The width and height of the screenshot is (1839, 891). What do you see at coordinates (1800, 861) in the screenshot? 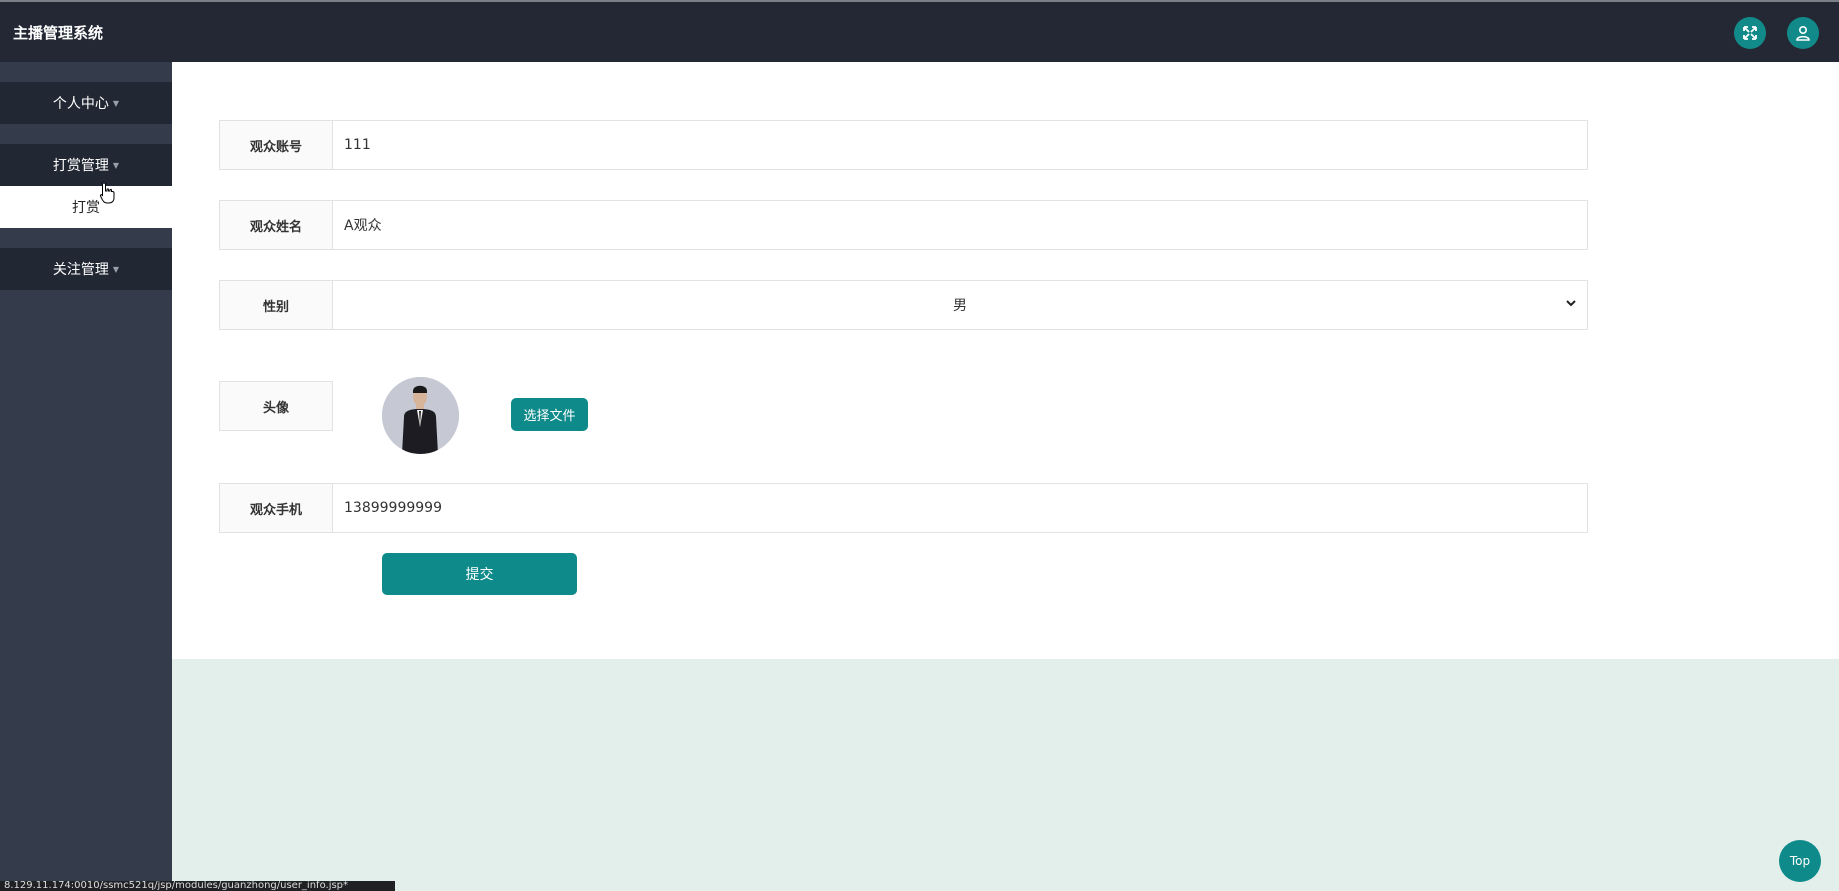
I see `back-to-top-button: Top` at bounding box center [1800, 861].